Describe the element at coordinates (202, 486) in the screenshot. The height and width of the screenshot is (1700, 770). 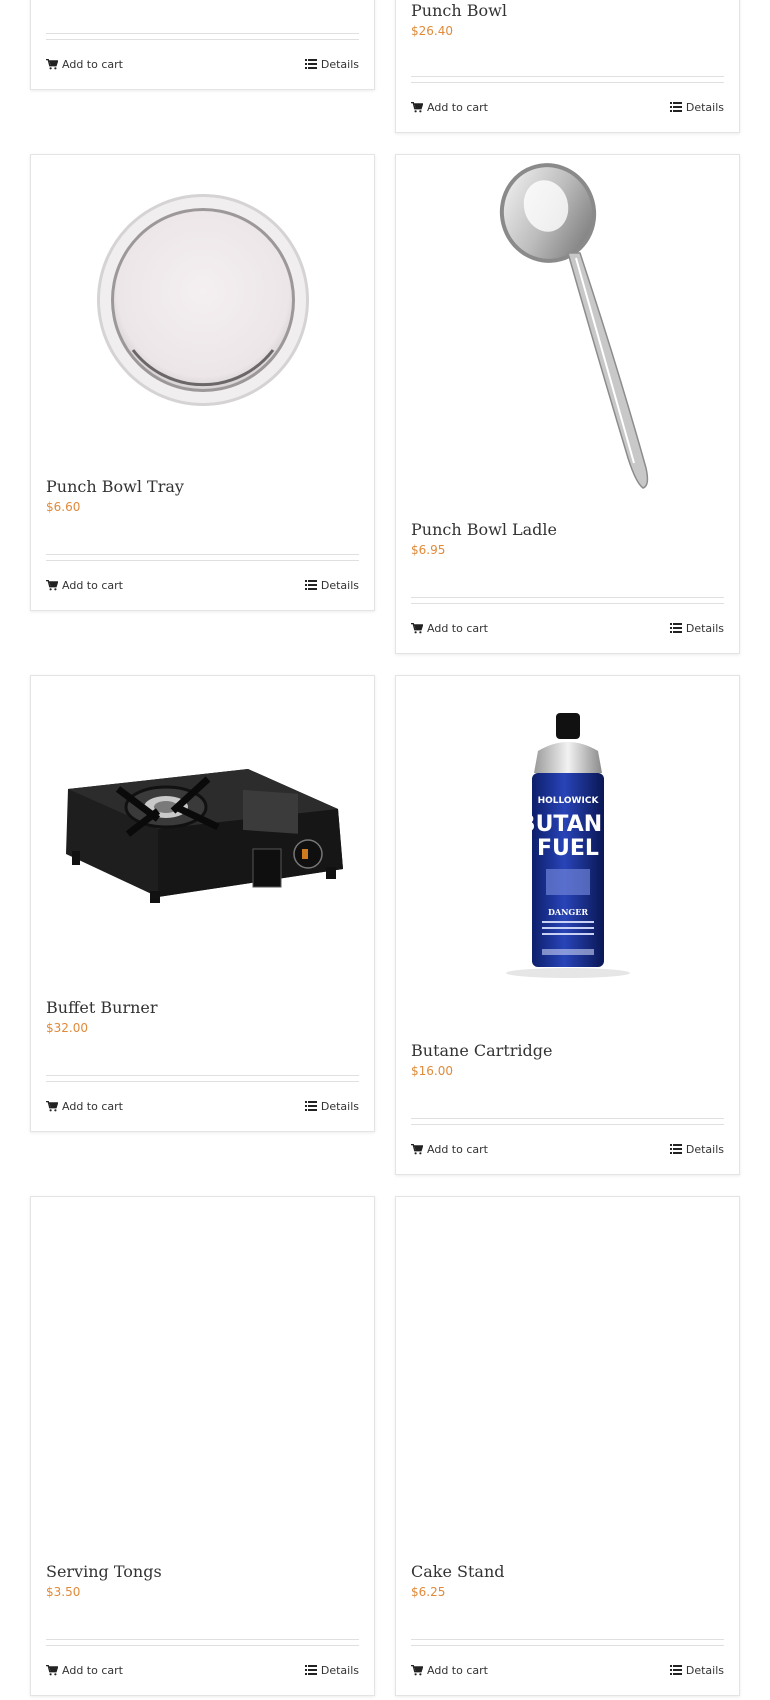
I see `product-title: Punch Bowl Tray` at that location.